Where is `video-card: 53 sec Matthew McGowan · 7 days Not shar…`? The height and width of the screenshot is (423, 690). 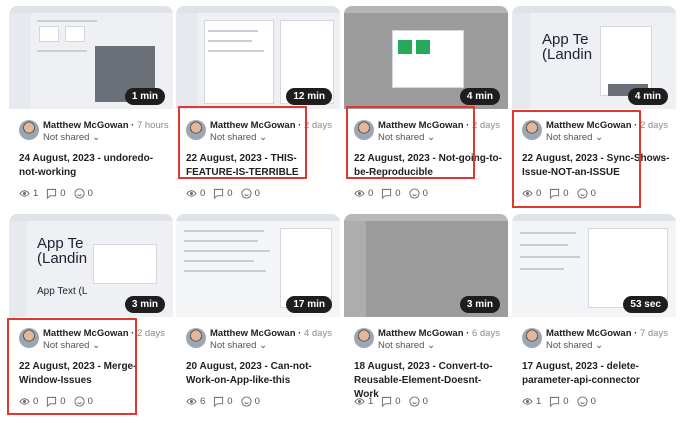
video-card: 53 sec Matthew McGowan · 7 days Not shar… is located at coordinates (594, 317).